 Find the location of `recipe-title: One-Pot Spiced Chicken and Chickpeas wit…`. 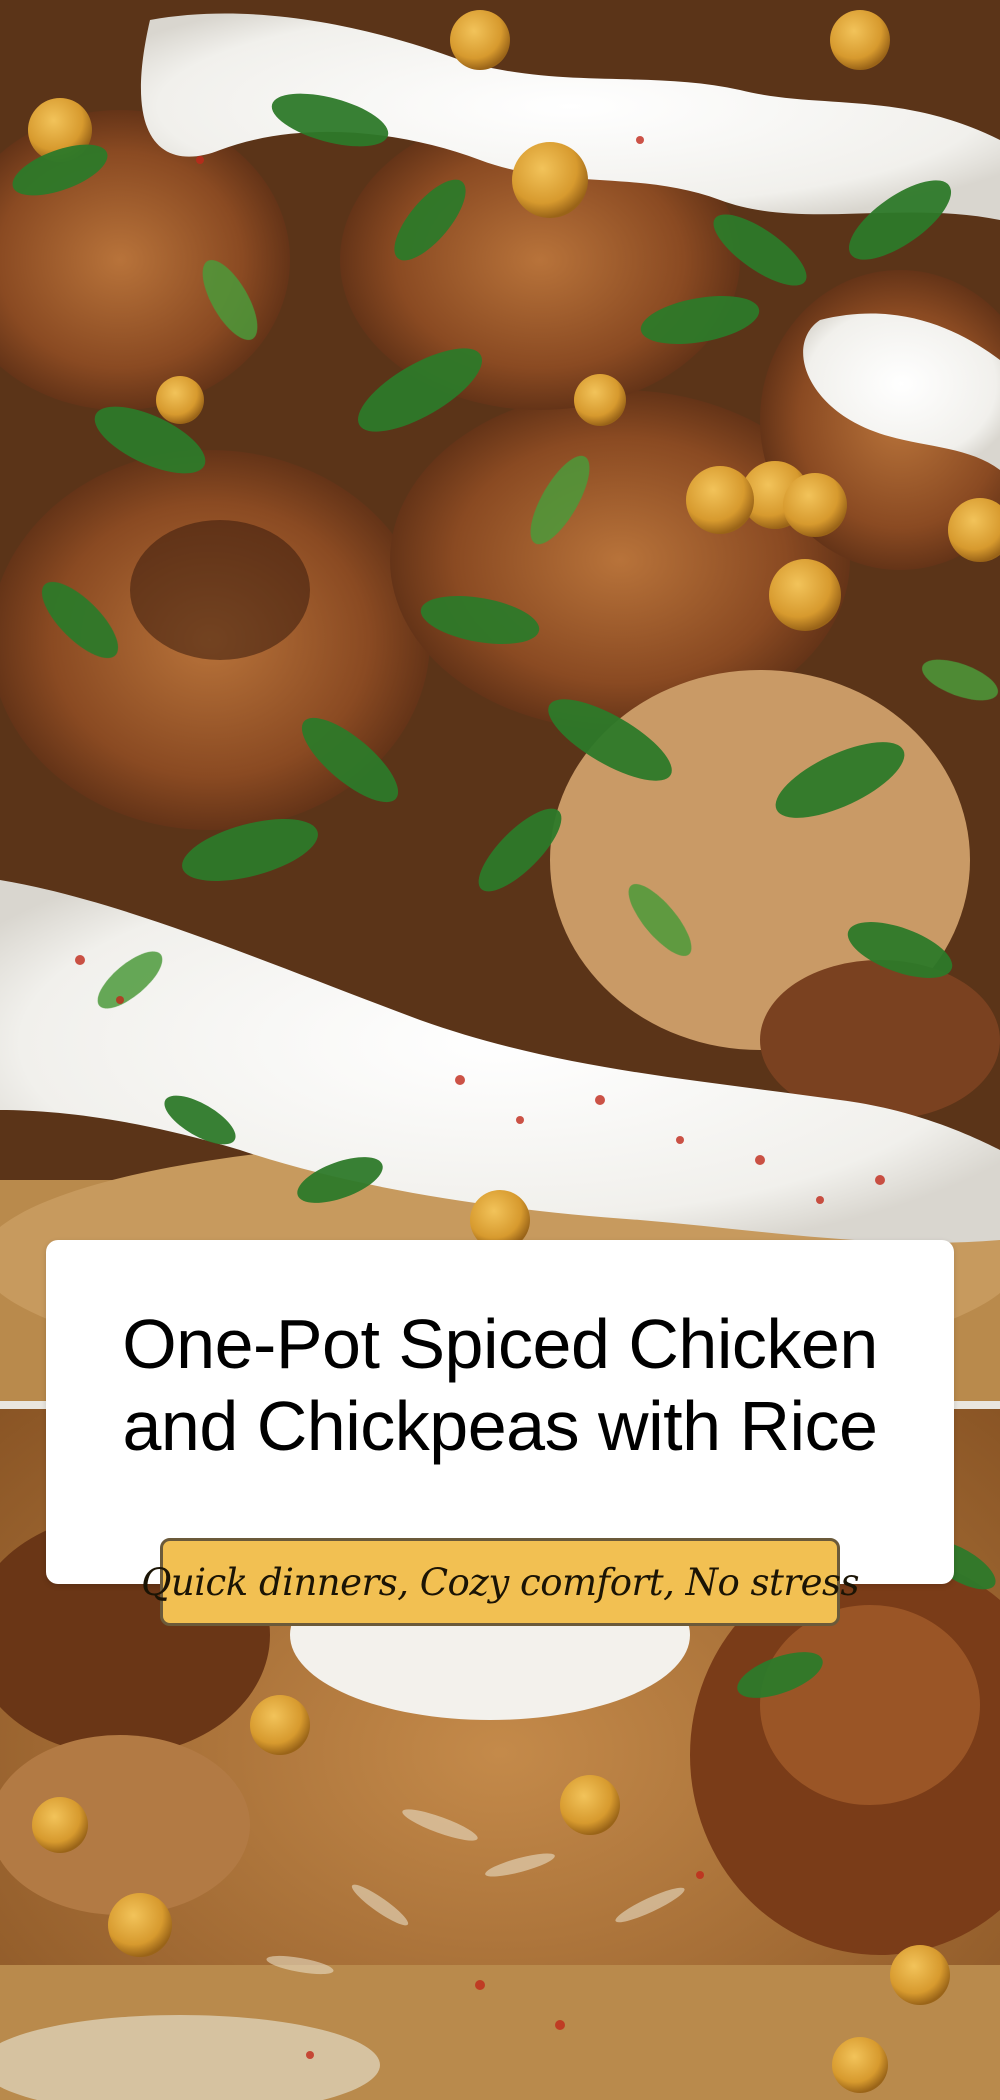

recipe-title: One-Pot Spiced Chicken and Chickpeas wit… is located at coordinates (500, 1385).